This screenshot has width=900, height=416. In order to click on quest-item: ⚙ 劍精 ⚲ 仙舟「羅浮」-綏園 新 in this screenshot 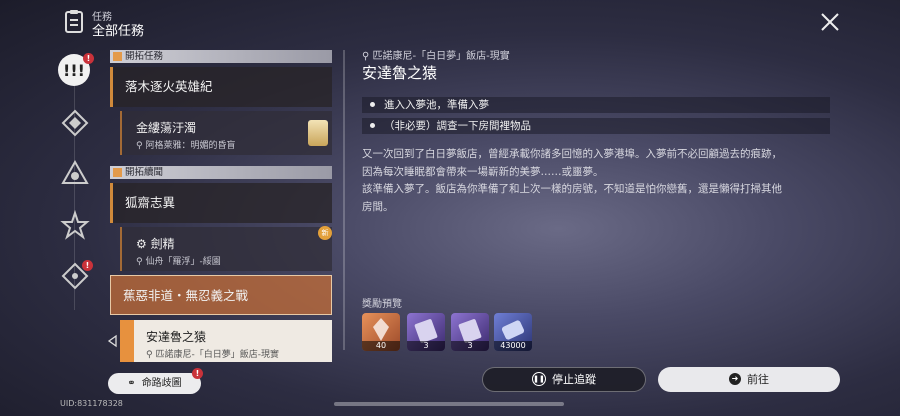, I will do `click(226, 248)`.